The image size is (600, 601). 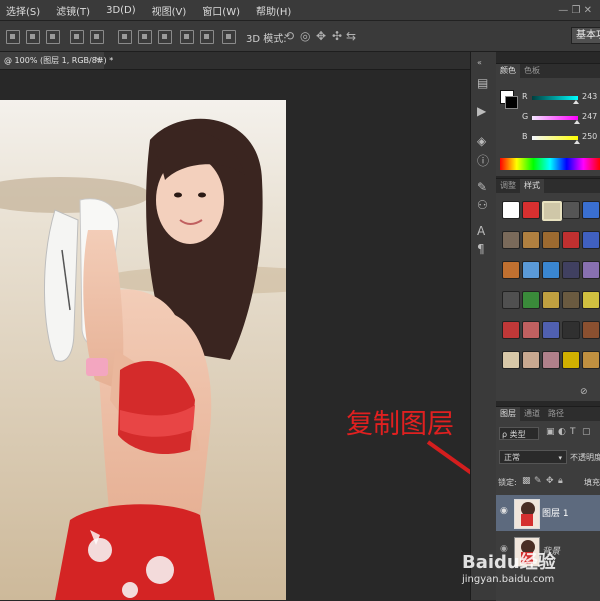 What do you see at coordinates (273, 10) in the screenshot?
I see `menu-help: 帮助(H)` at bounding box center [273, 10].